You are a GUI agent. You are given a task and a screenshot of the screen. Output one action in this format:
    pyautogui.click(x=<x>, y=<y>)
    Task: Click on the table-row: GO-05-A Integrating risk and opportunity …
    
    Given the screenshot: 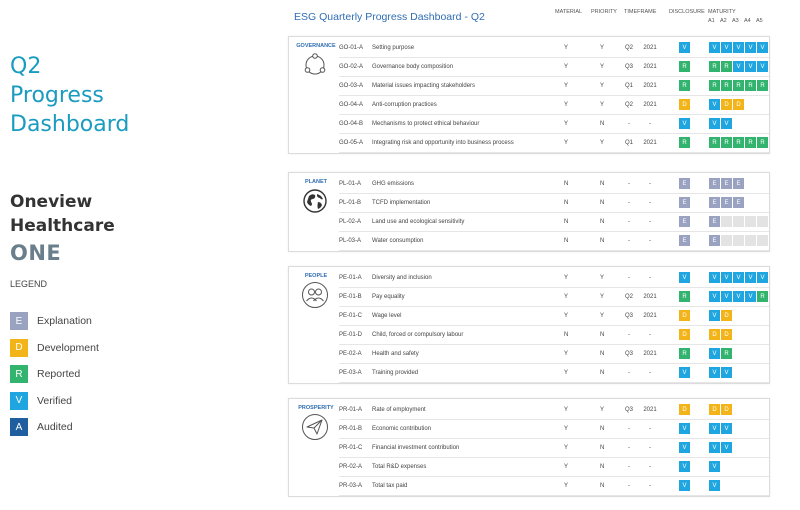 What is the action you would take?
    pyautogui.click(x=554, y=143)
    